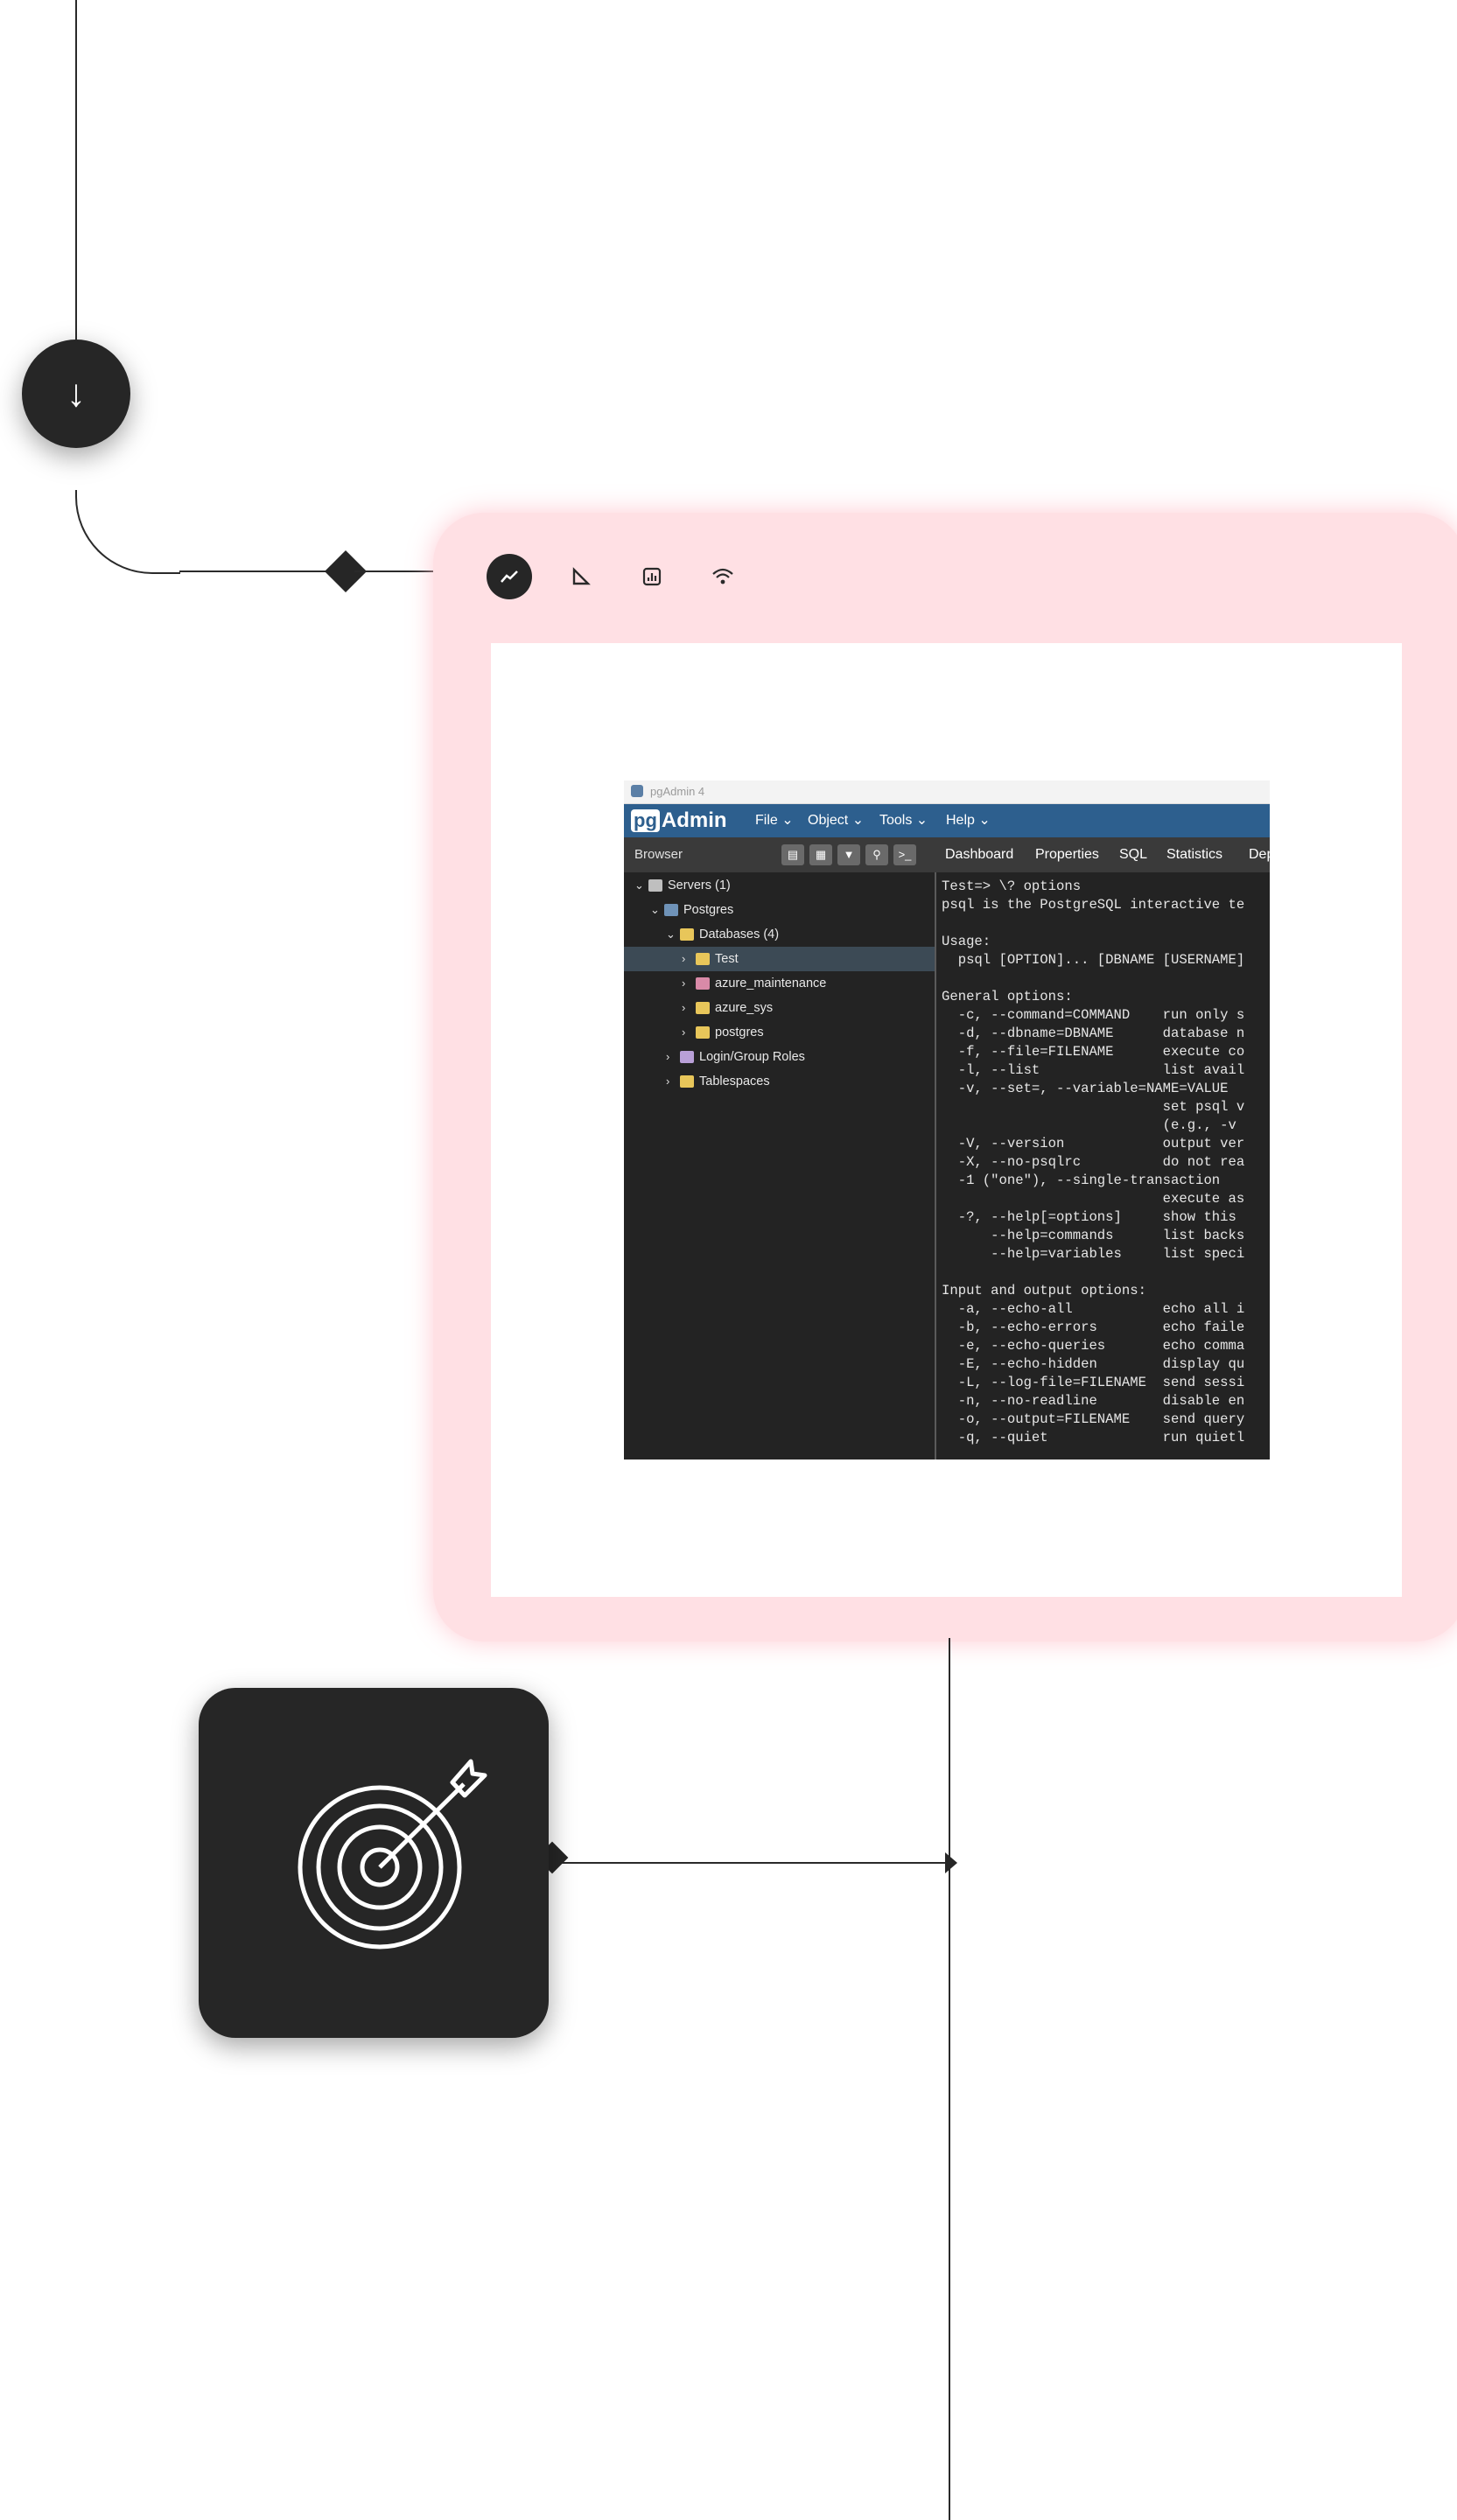 The height and width of the screenshot is (2520, 1457). Describe the element at coordinates (1259, 854) in the screenshot. I see `tab-dependencies: Dep` at that location.